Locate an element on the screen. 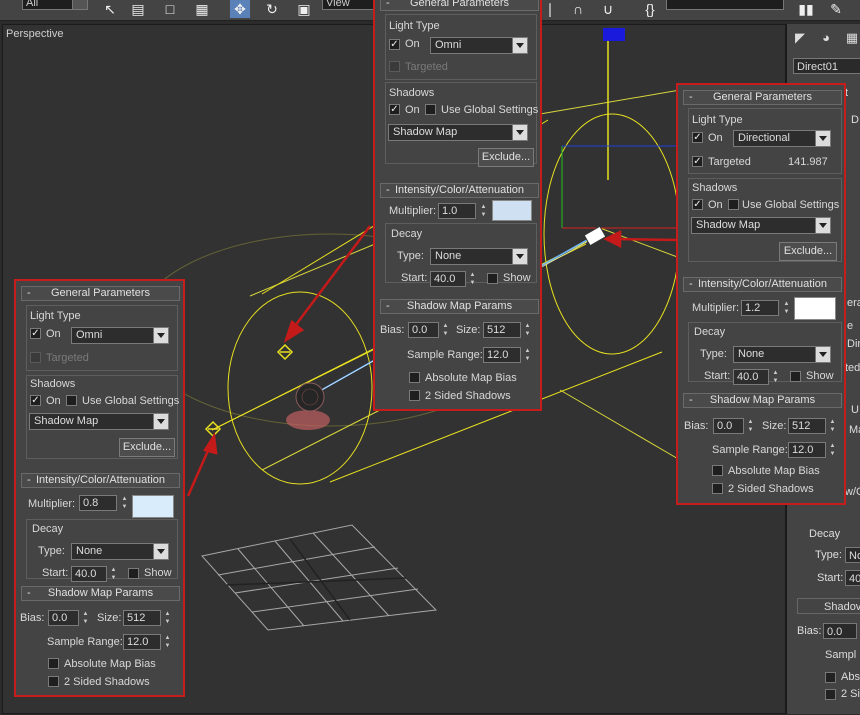 The height and width of the screenshot is (715, 860). light-type-dropdown: Directional is located at coordinates (782, 138).